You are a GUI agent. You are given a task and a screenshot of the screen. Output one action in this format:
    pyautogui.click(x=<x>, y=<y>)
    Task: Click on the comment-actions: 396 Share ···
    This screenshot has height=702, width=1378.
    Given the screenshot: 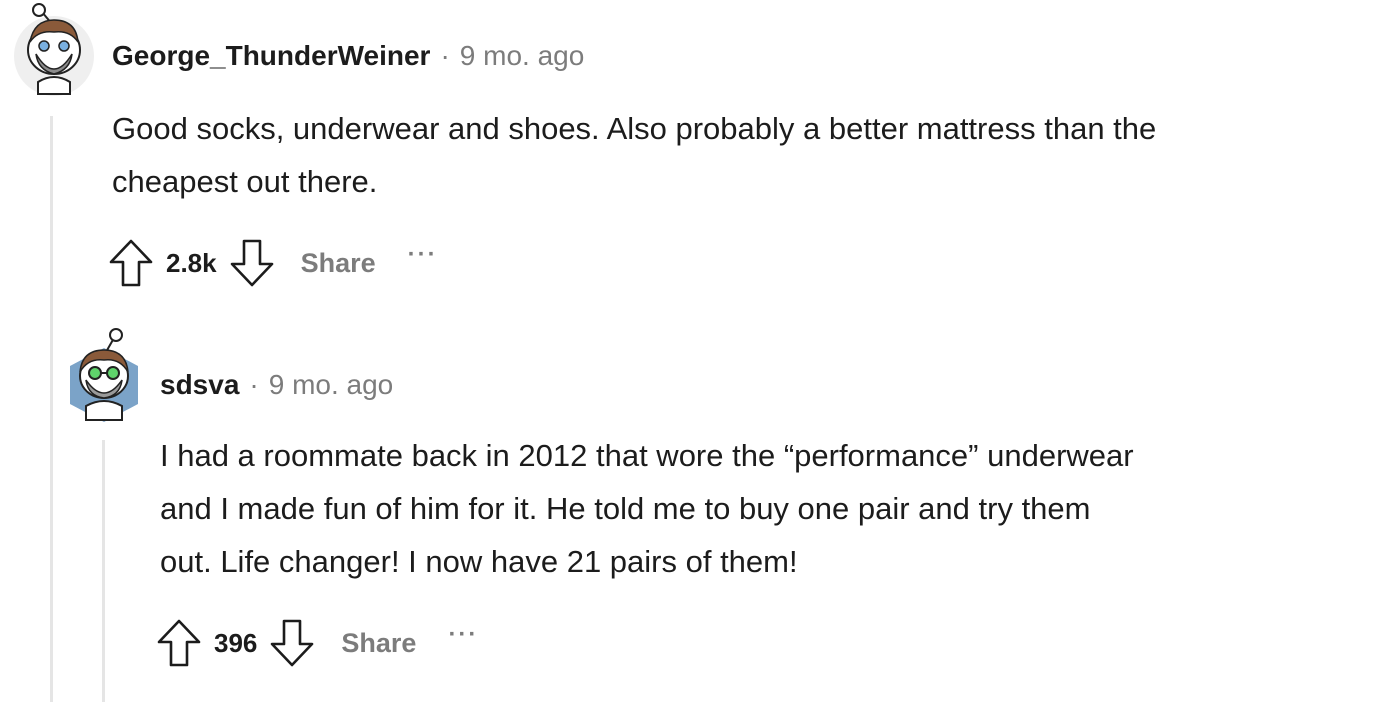 What is the action you would take?
    pyautogui.click(x=317, y=643)
    